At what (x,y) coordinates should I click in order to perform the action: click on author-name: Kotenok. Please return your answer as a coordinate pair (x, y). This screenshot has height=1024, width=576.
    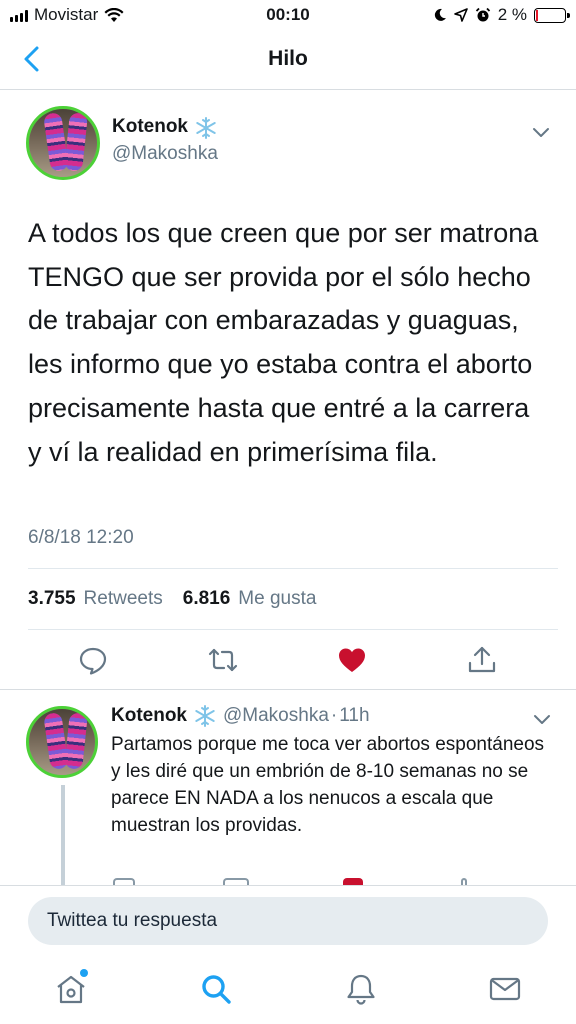
    Looking at the image, I should click on (150, 127).